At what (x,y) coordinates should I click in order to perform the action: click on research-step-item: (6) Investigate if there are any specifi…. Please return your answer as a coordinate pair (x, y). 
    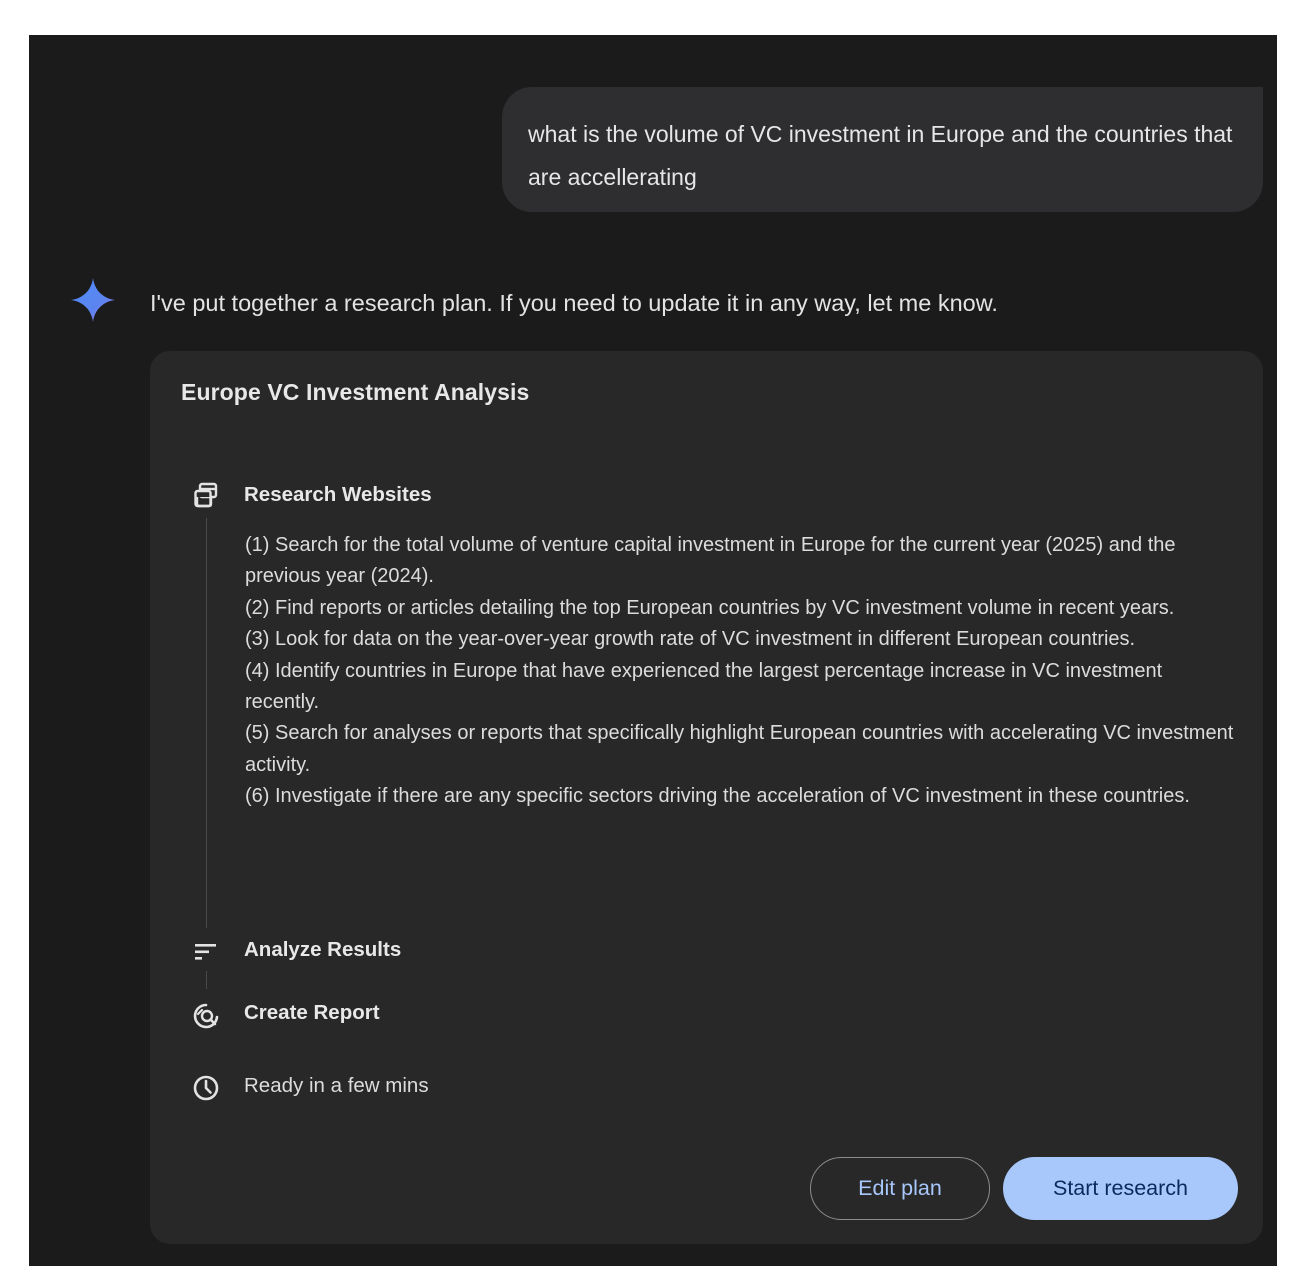
    Looking at the image, I should click on (717, 796).